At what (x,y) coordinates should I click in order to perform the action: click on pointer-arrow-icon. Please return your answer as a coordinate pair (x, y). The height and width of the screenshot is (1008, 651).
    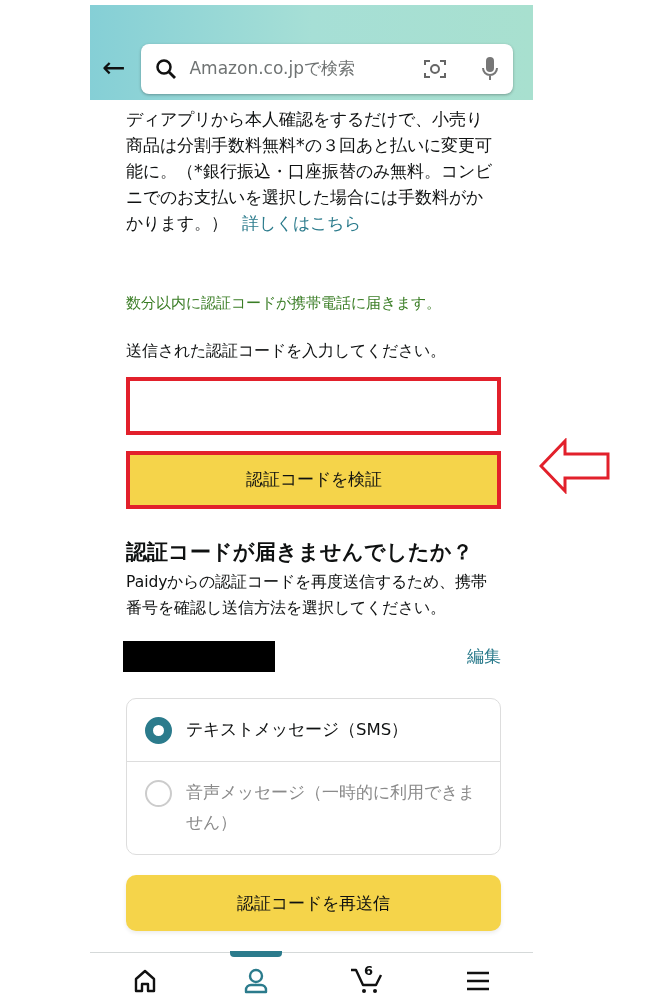
    Looking at the image, I should click on (575, 466).